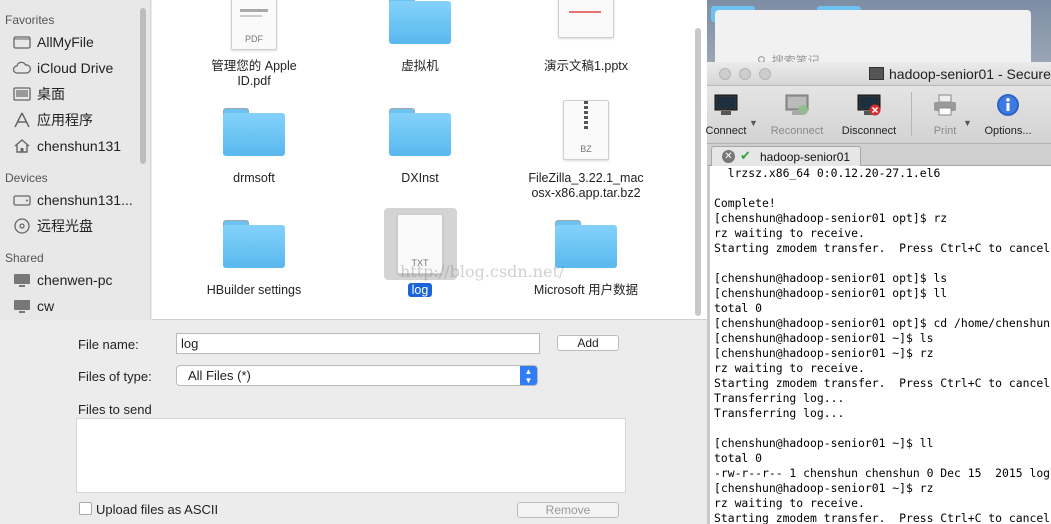  I want to click on file-type-value: All Files (*), so click(219, 375).